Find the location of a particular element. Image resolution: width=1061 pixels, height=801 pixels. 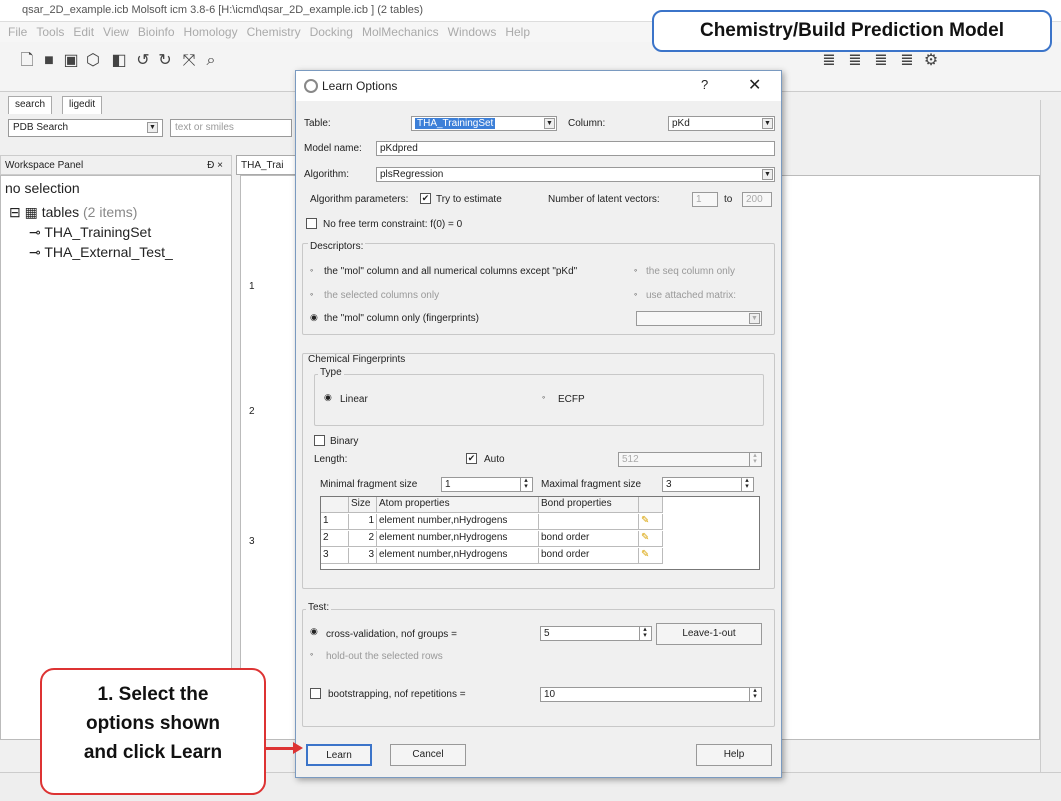

help-button: Help is located at coordinates (734, 755).